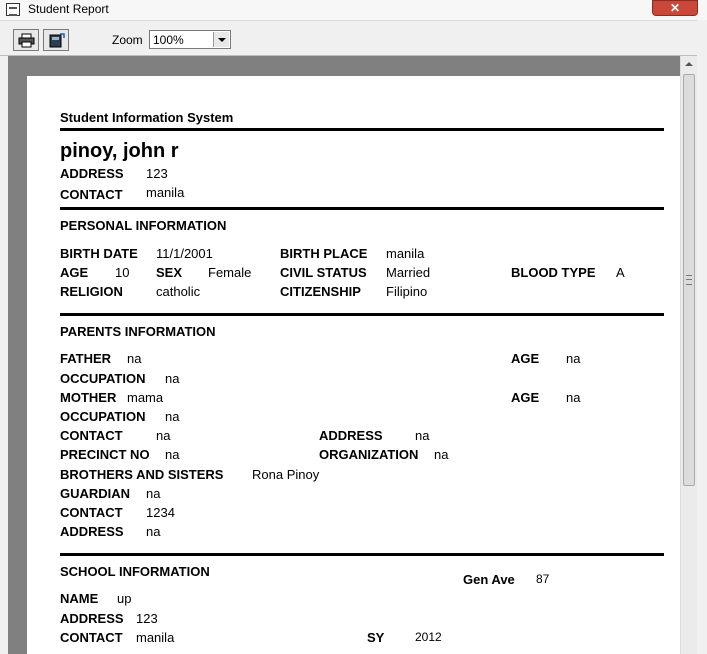 This screenshot has height=654, width=707. What do you see at coordinates (428, 637) in the screenshot?
I see `sy-value: 2012` at bounding box center [428, 637].